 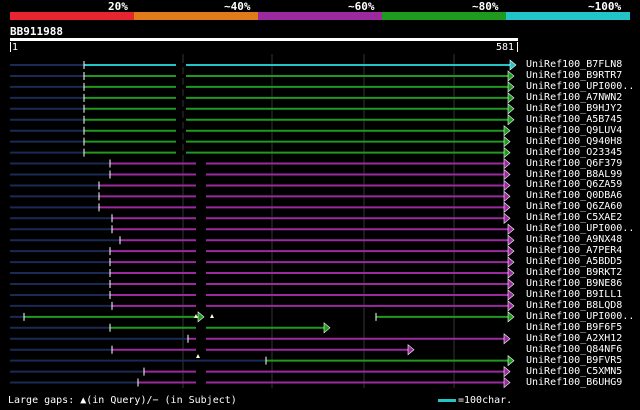 I want to click on hit-label: UniRef100_Q6F379, so click(x=574, y=163).